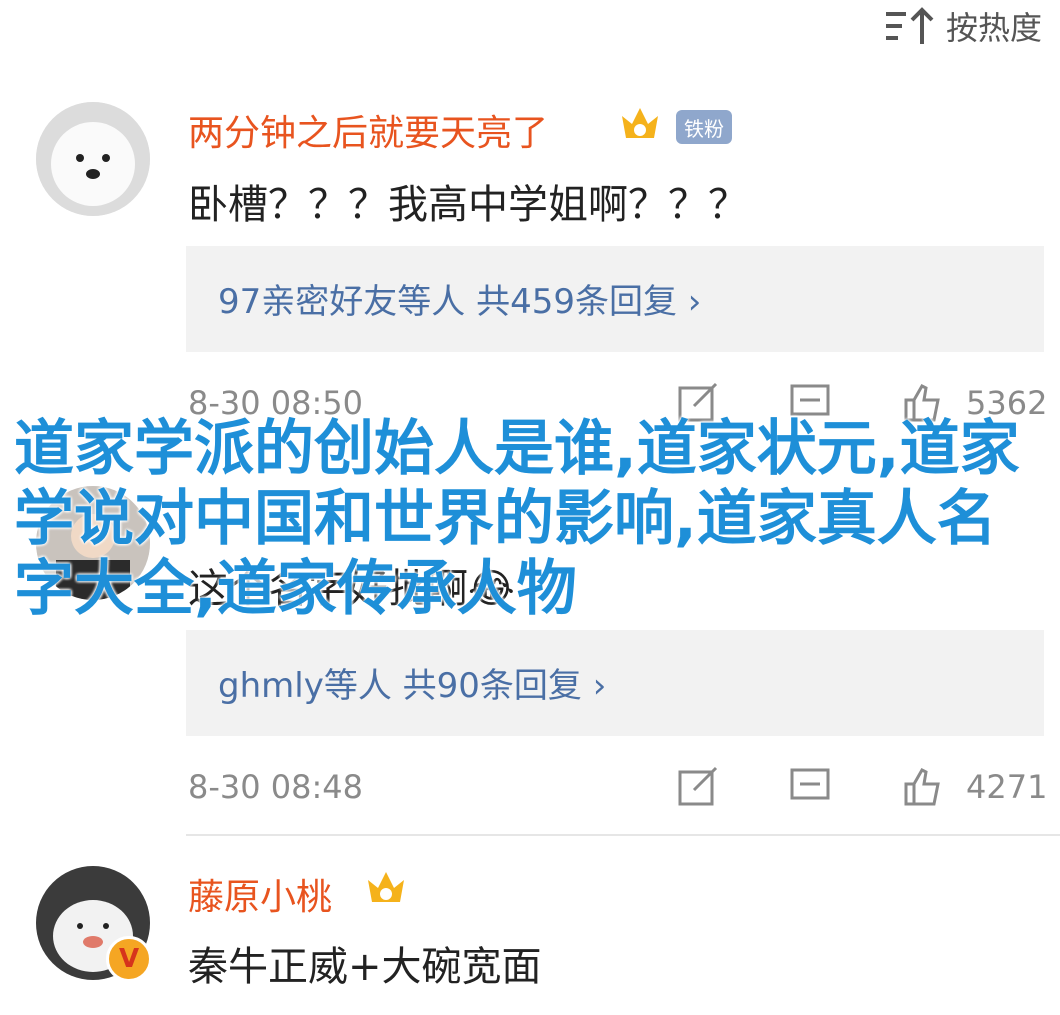 The height and width of the screenshot is (1015, 1060). I want to click on reply-summary-box: ghmly等人 共90条回复 ›, so click(615, 683).